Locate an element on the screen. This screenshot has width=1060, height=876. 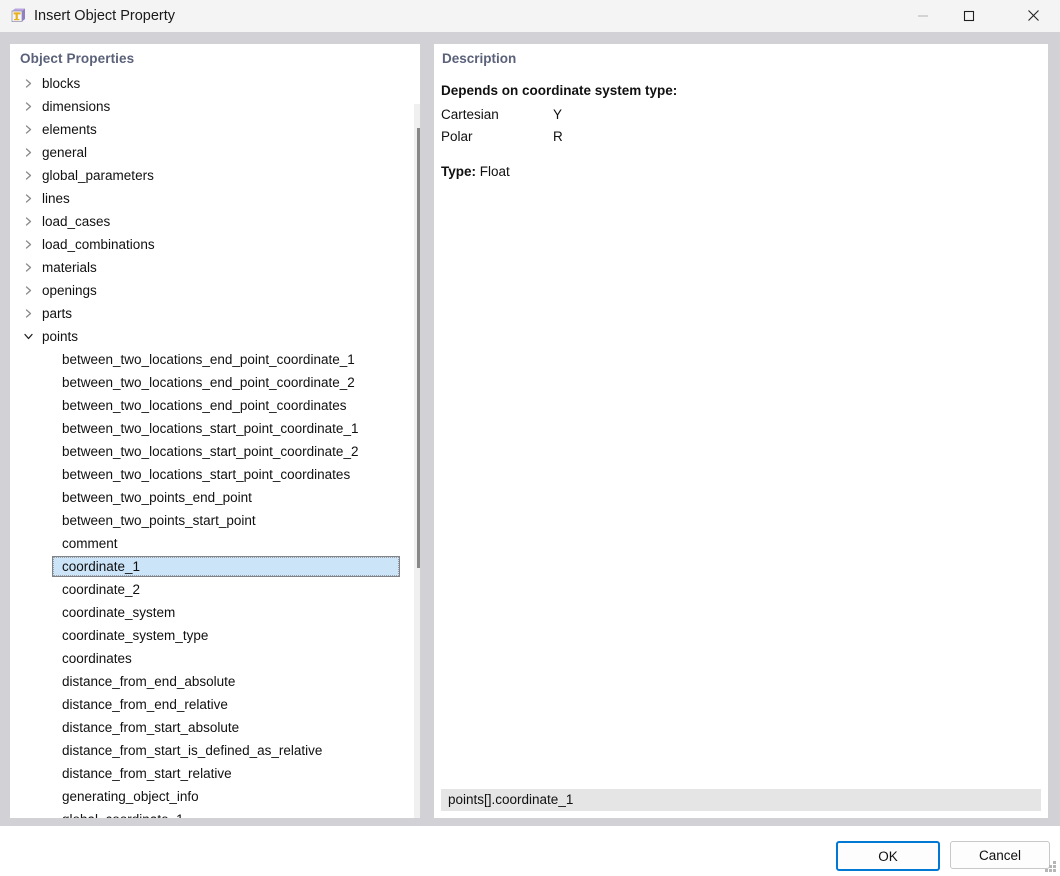
tree-item-distance_from_end_absolute: distance_from_end_absolute is located at coordinates (215, 681).